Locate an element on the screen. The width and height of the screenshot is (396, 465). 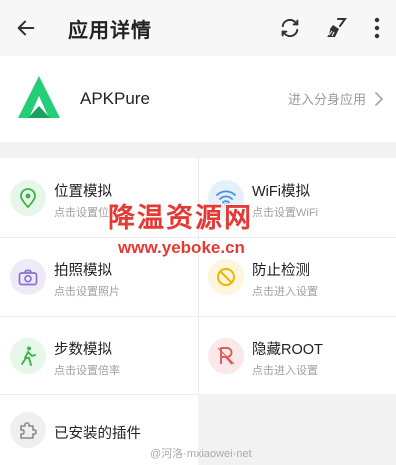
chevron-right-icon is located at coordinates (379, 98).